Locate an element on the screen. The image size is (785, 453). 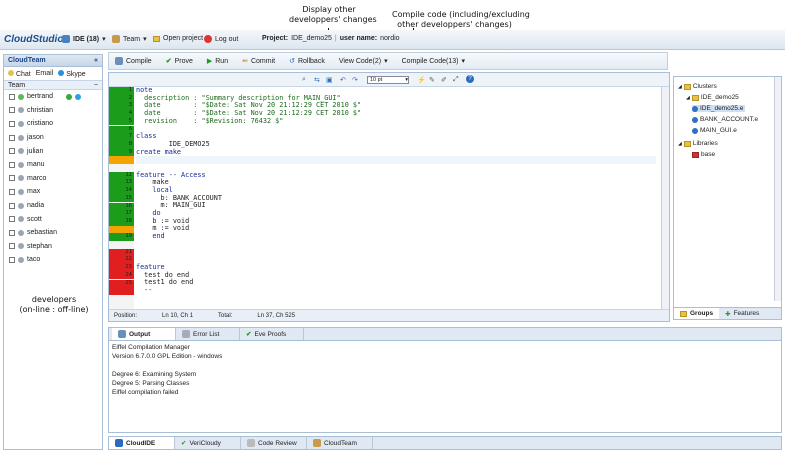
goto-icon: ▣ is located at coordinates (329, 80).